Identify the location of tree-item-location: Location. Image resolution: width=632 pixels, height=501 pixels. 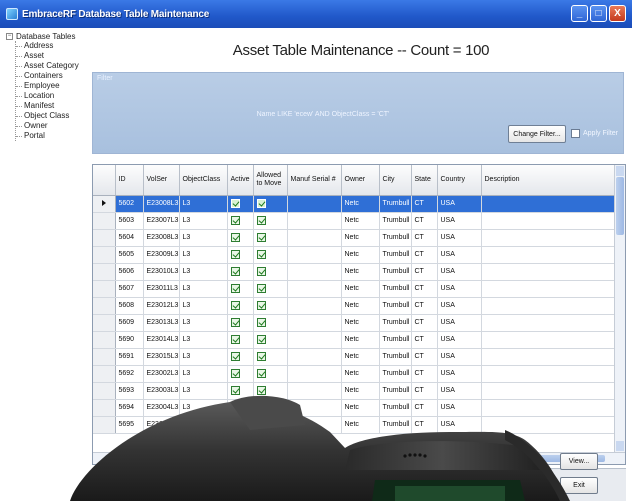
(53, 96).